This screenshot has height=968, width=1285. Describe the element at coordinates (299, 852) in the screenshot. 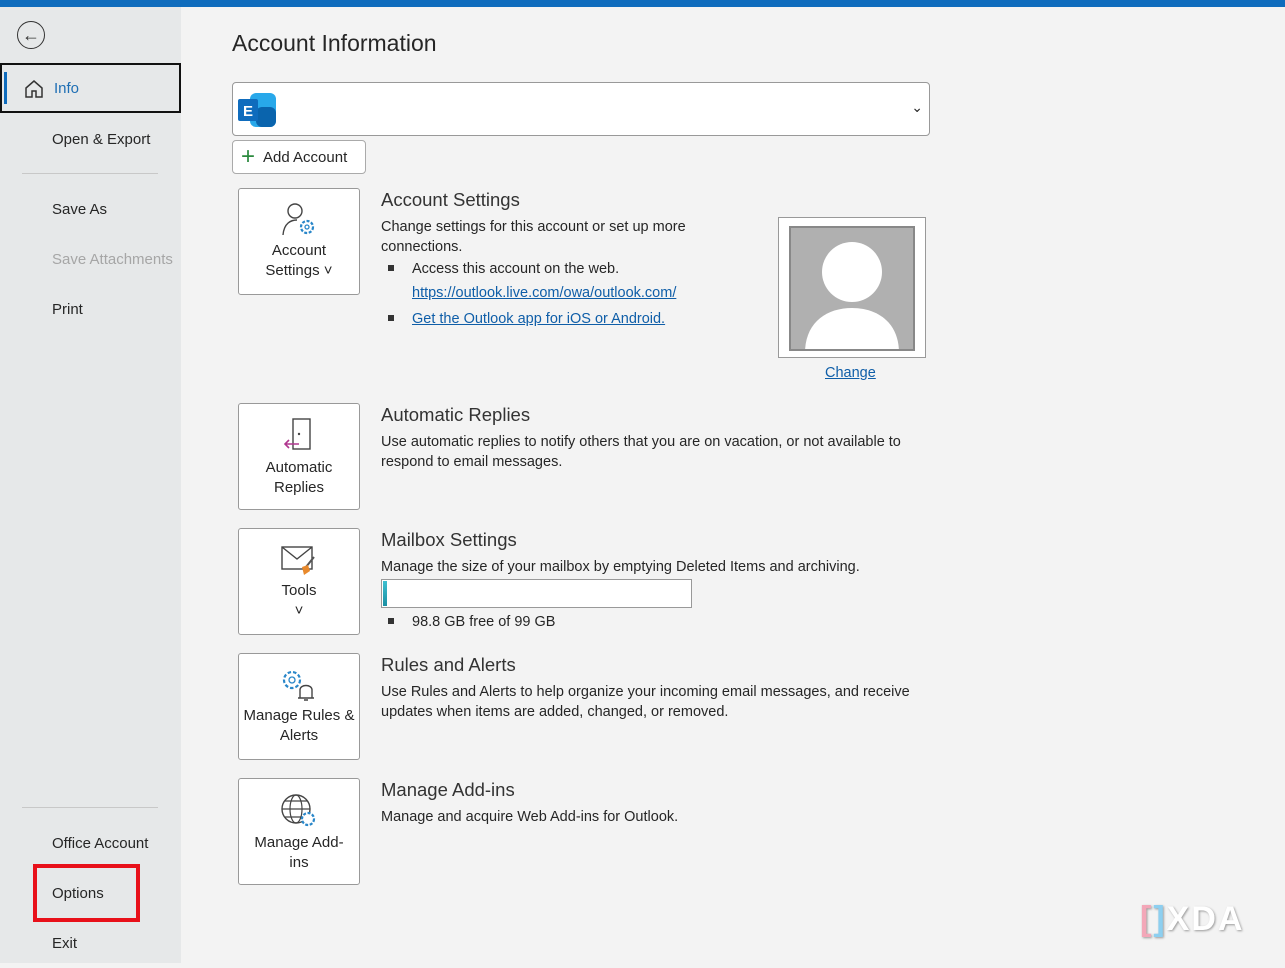

I see `tile-label: Manage Add-ins` at that location.